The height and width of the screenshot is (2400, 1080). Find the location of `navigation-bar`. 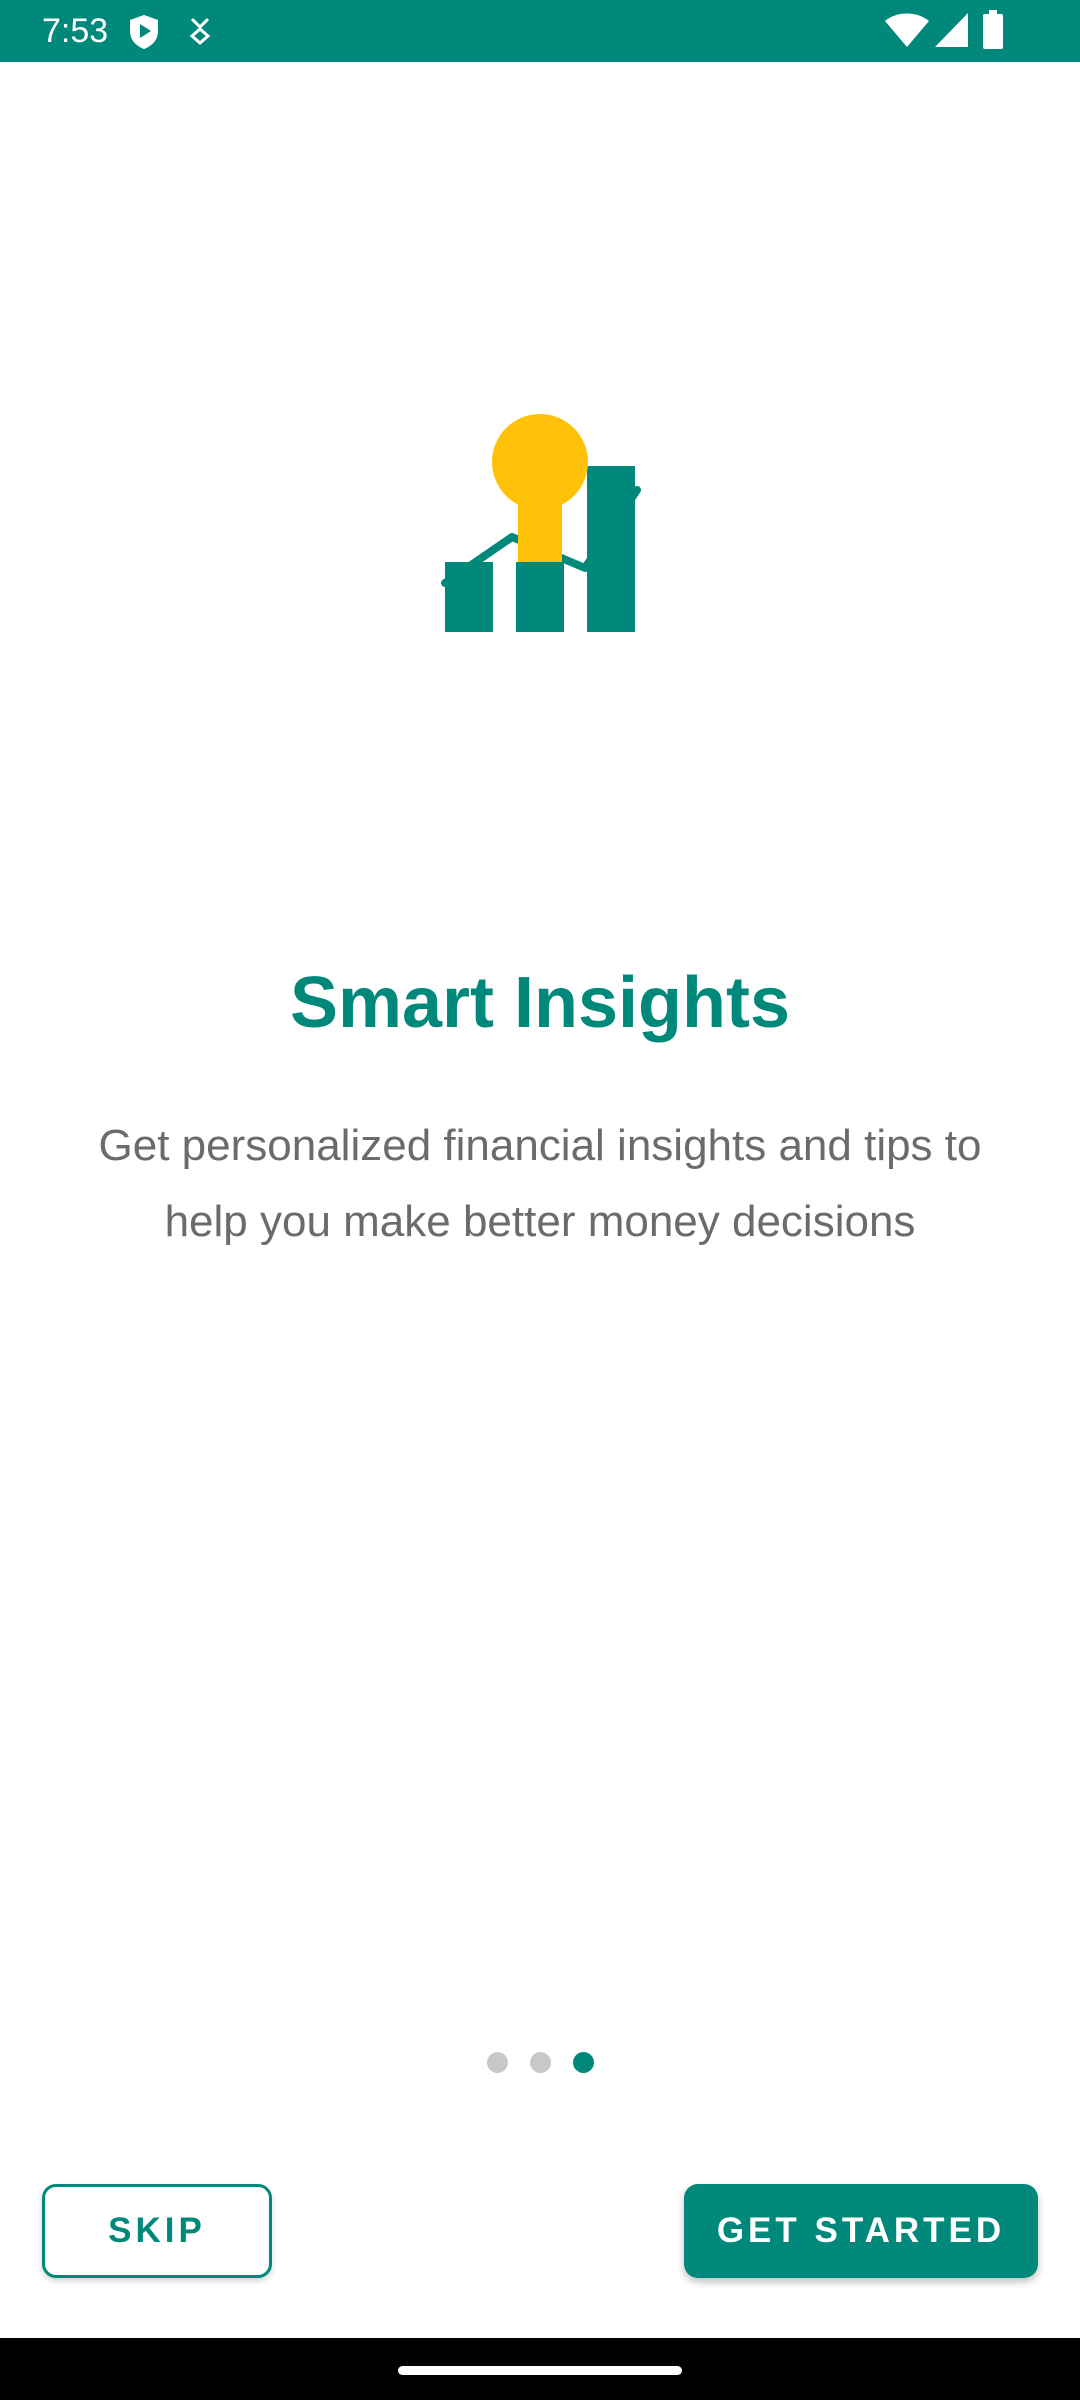

navigation-bar is located at coordinates (540, 2369).